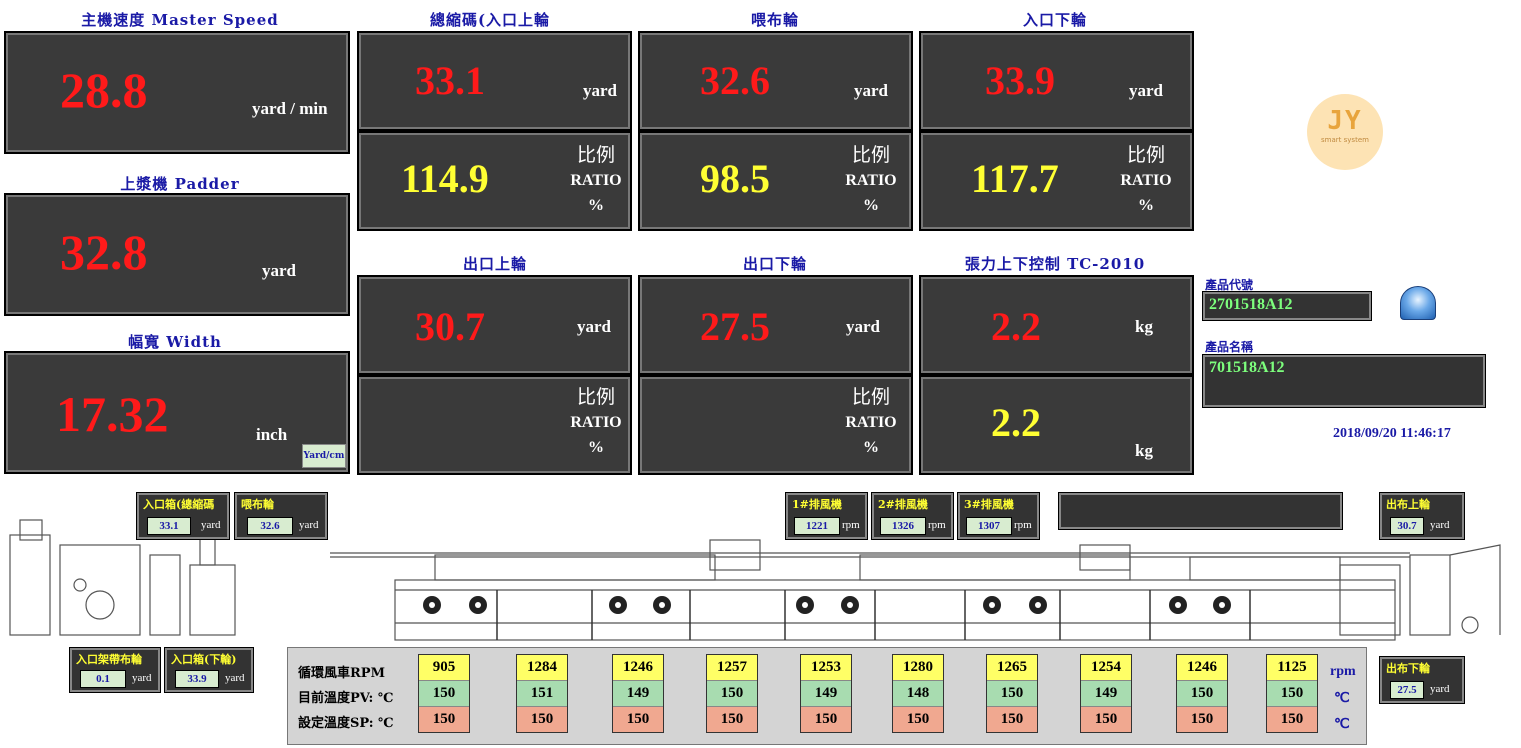 The image size is (1521, 748). What do you see at coordinates (918, 694) in the screenshot?
I see `chamber-pv-cell: 148` at bounding box center [918, 694].